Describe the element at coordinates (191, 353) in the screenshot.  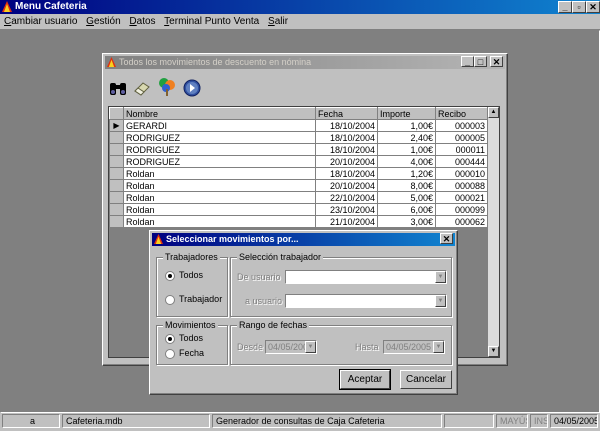
I see `movimientos-fecha-label: Fecha` at that location.